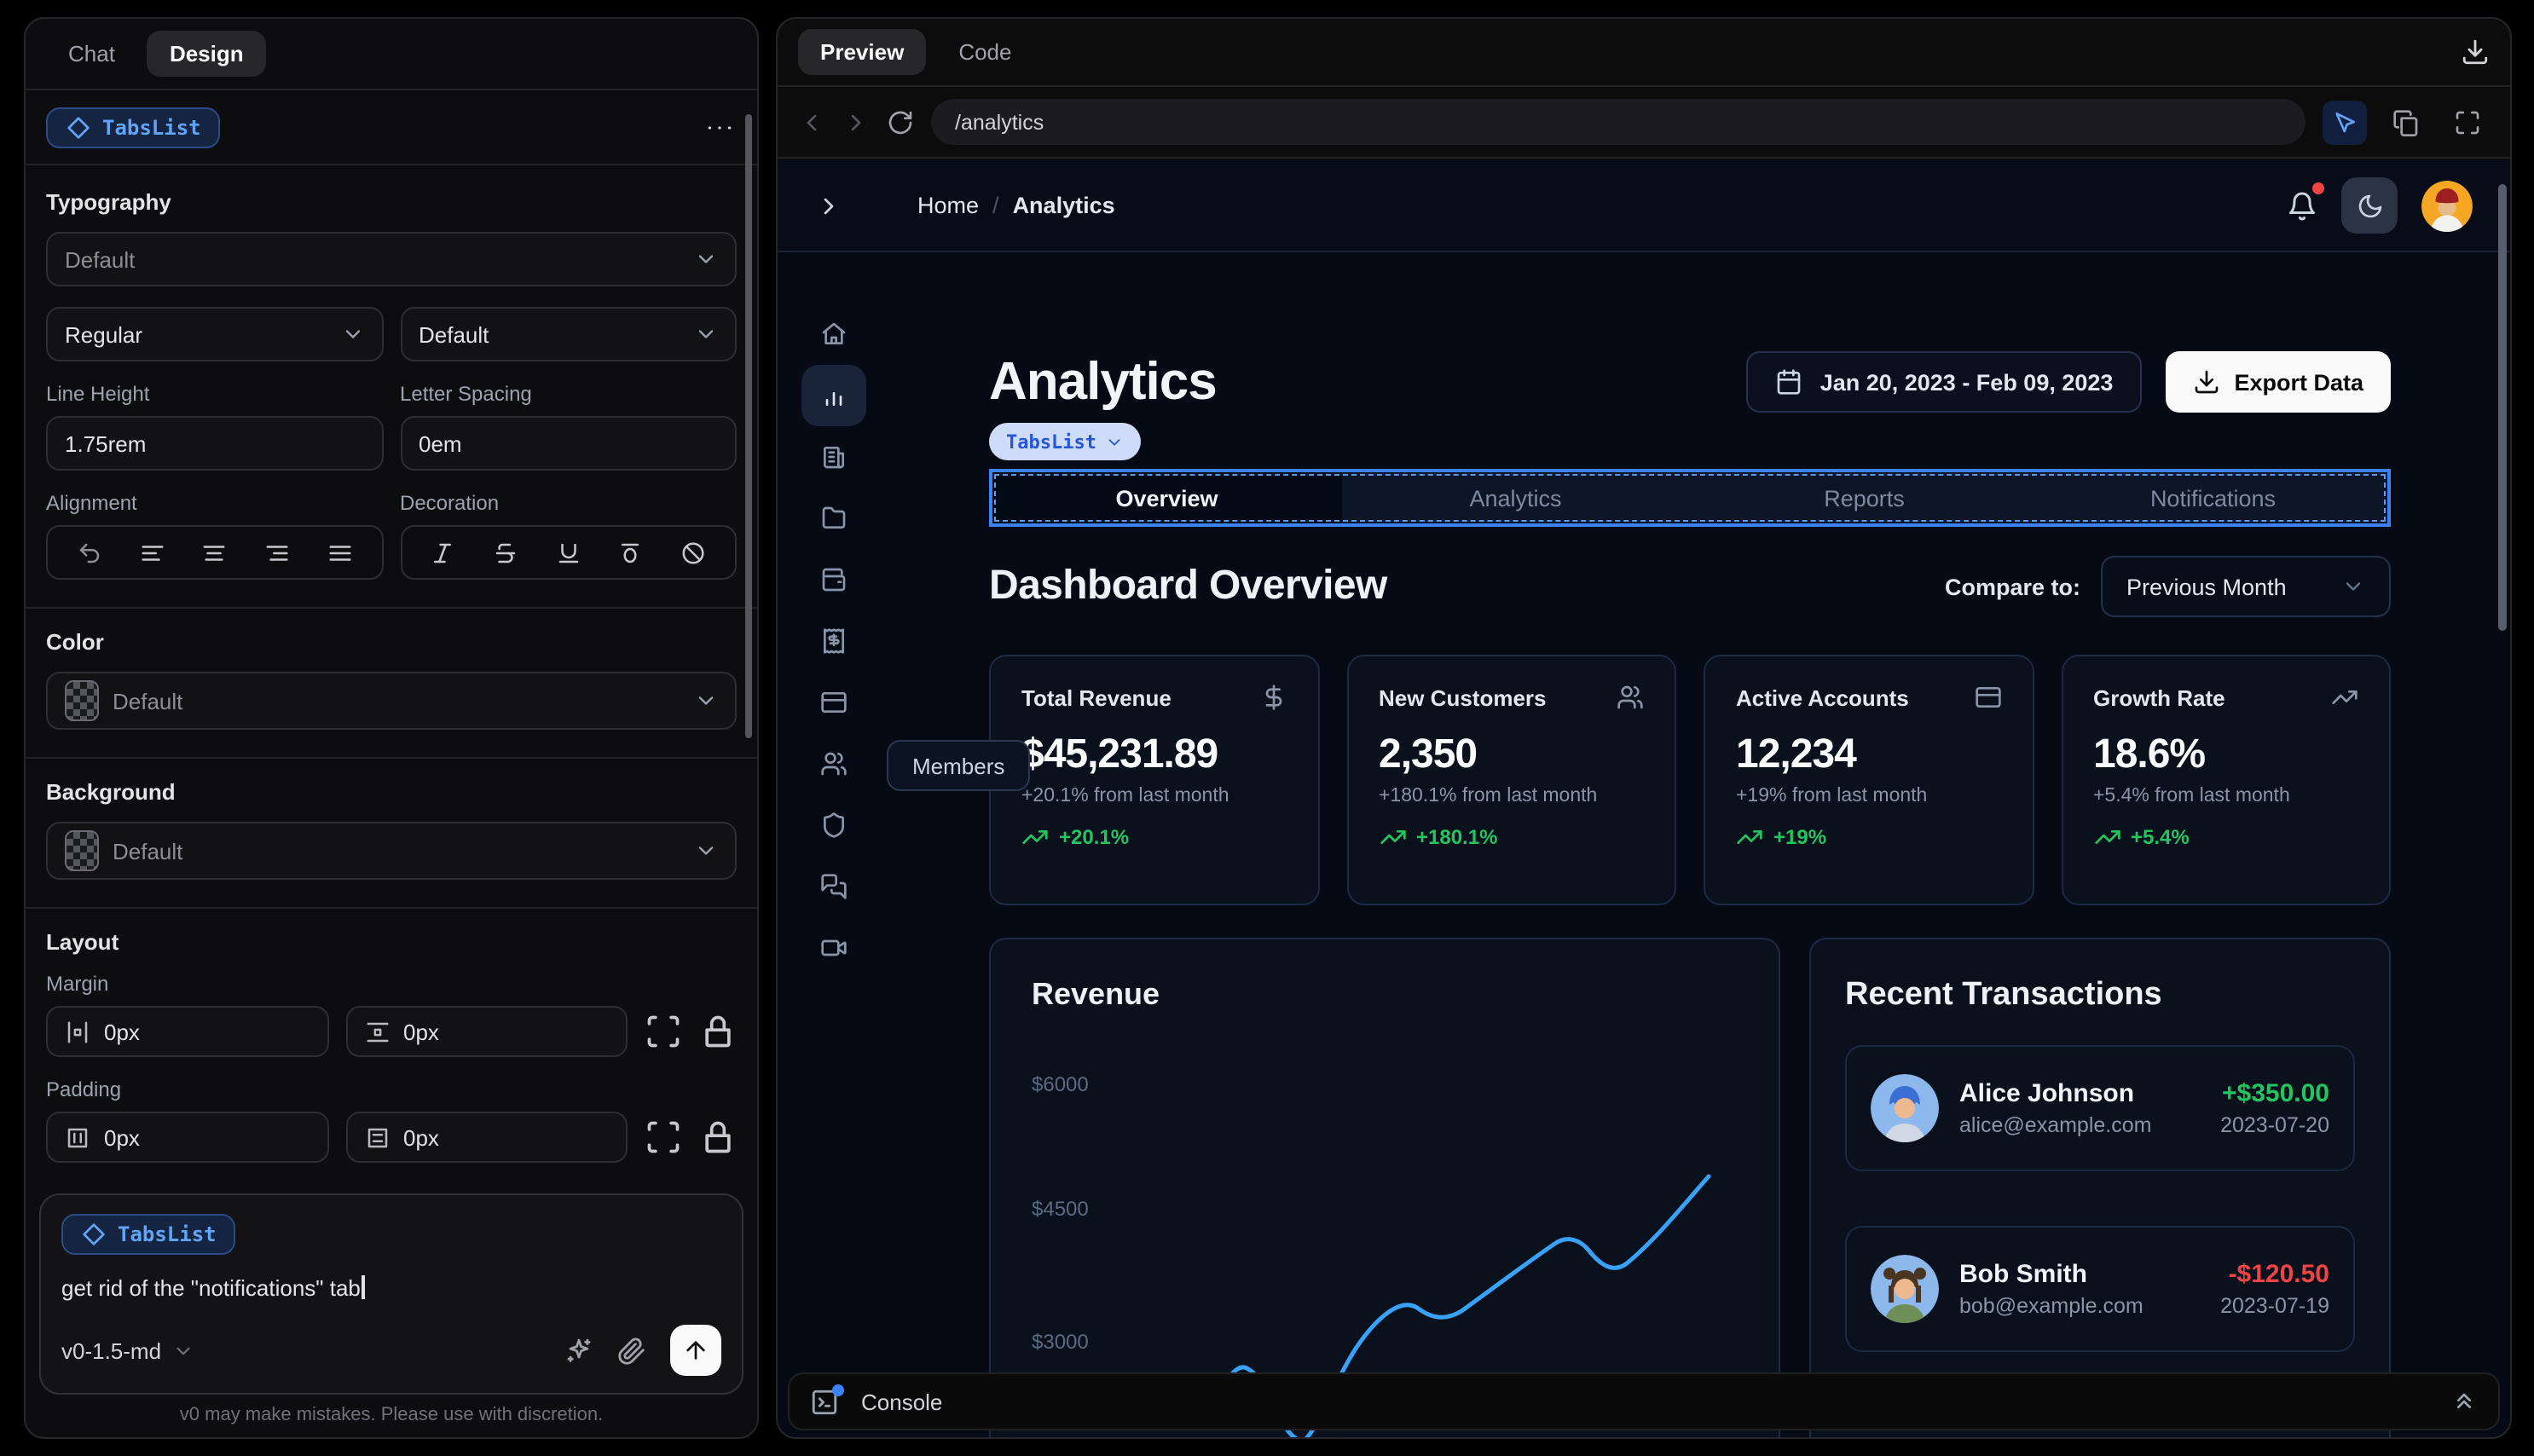 The width and height of the screenshot is (2534, 1456). I want to click on sidebar-scrollbar, so click(748, 426).